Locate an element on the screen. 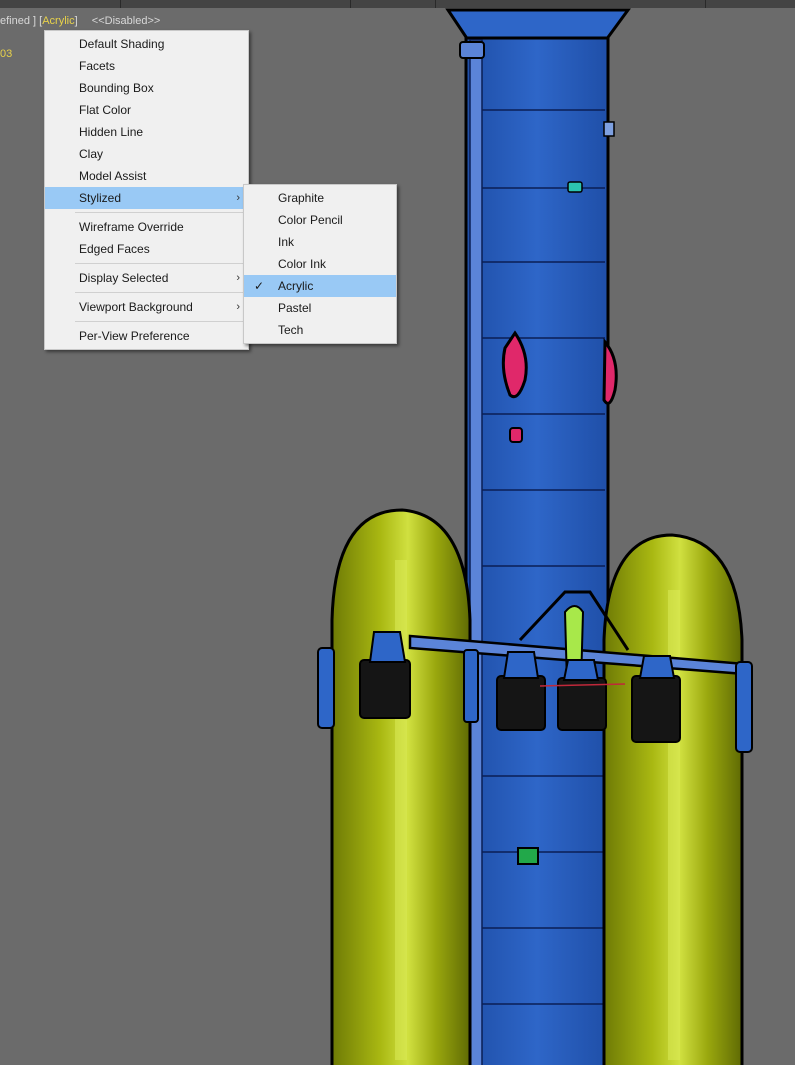 This screenshot has height=1065, width=795. menu-item-label: Model Assist is located at coordinates (113, 176).